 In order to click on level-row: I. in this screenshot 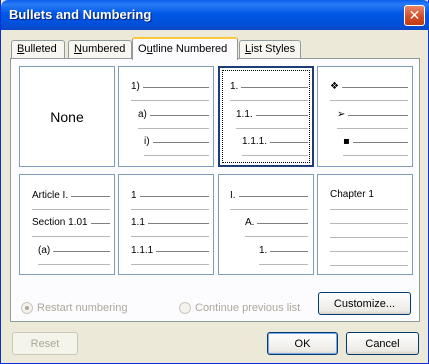, I will do `click(269, 195)`.